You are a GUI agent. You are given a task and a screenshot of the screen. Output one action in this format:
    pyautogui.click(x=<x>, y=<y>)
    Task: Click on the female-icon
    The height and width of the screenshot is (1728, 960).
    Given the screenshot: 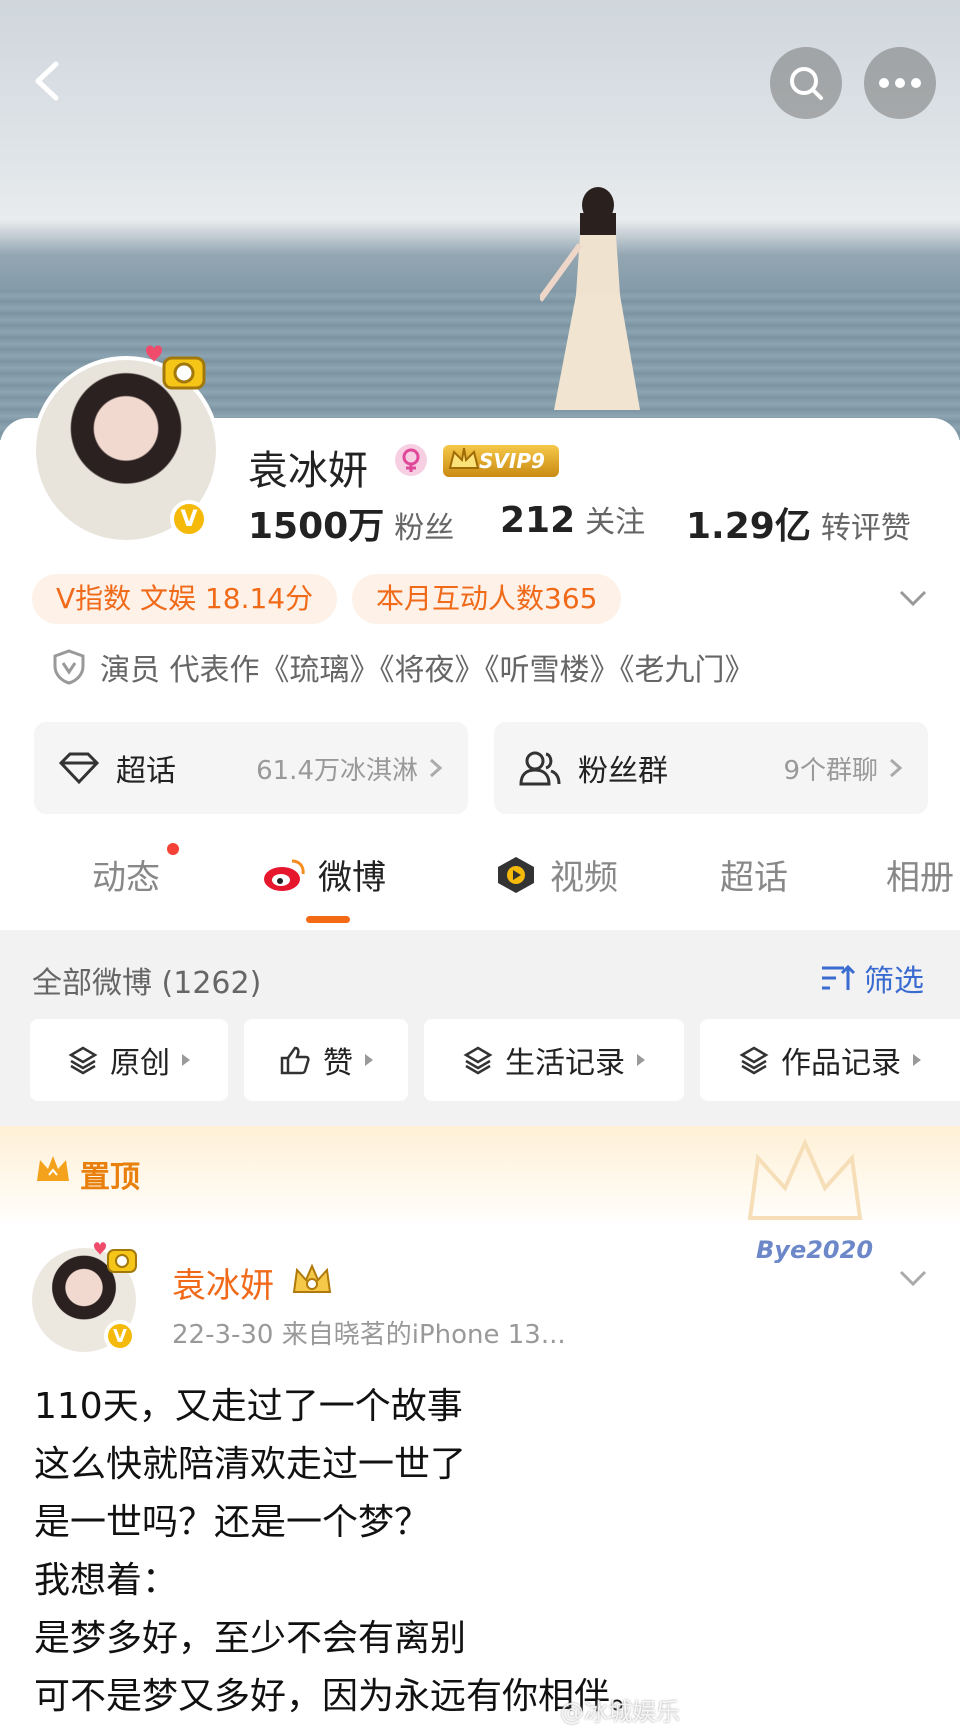 What is the action you would take?
    pyautogui.click(x=411, y=460)
    